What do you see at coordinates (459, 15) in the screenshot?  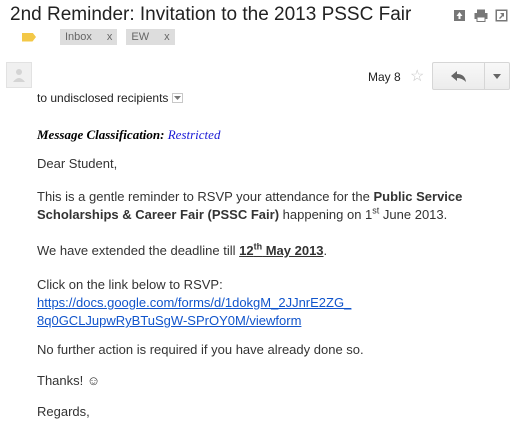 I see `archive-icon` at bounding box center [459, 15].